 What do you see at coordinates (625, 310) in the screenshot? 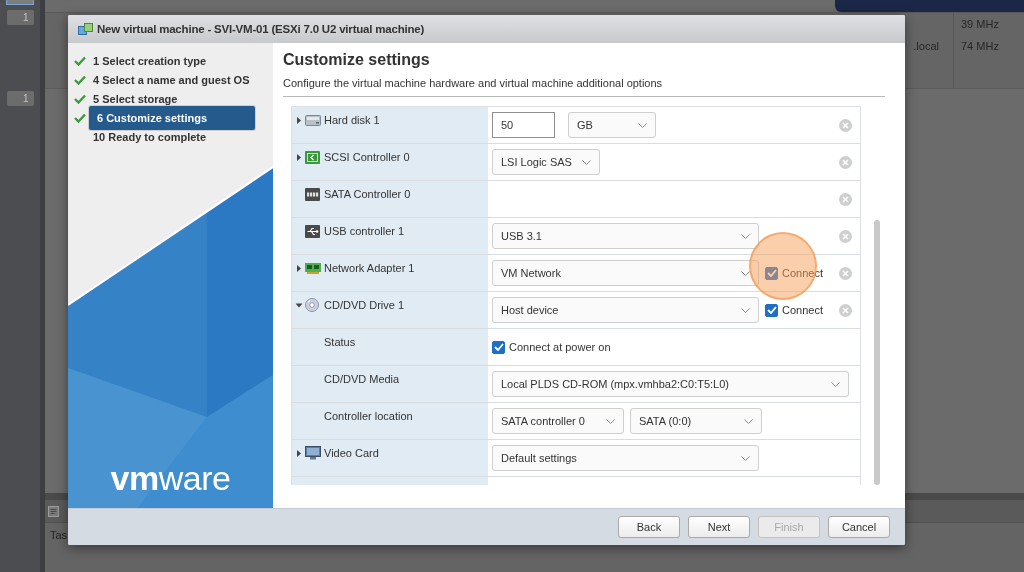
I see `dropdown: Host device` at bounding box center [625, 310].